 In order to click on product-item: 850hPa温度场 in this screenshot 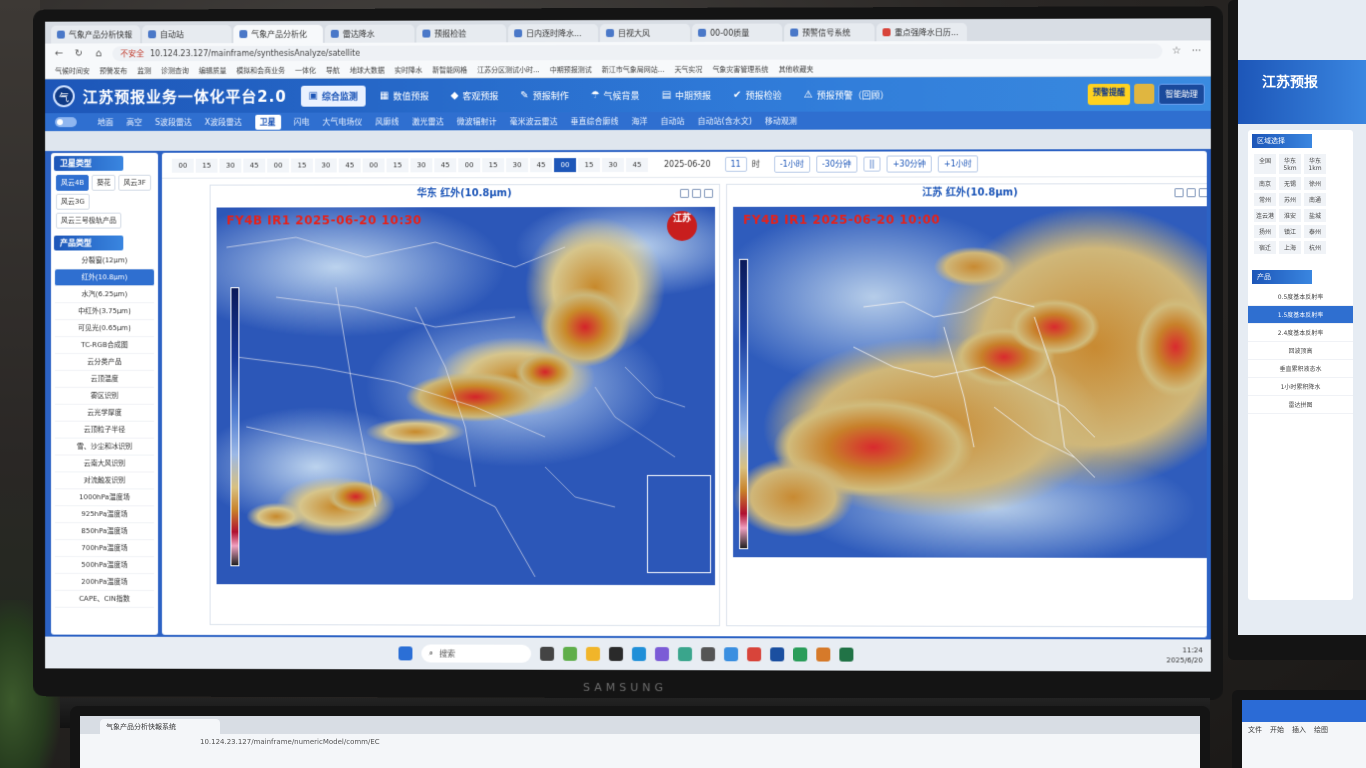, I will do `click(104, 532)`.